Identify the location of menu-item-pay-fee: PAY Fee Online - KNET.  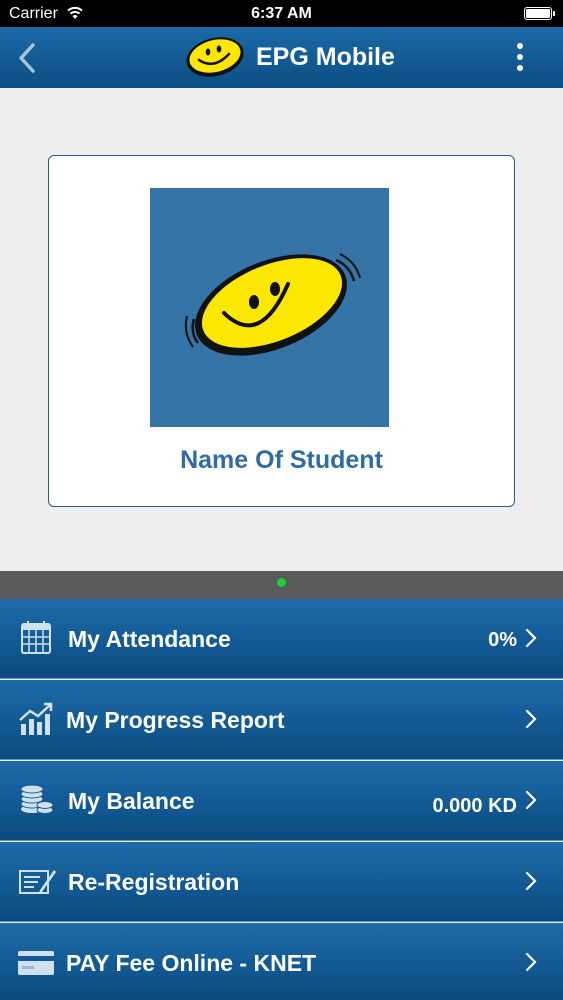
(281, 961).